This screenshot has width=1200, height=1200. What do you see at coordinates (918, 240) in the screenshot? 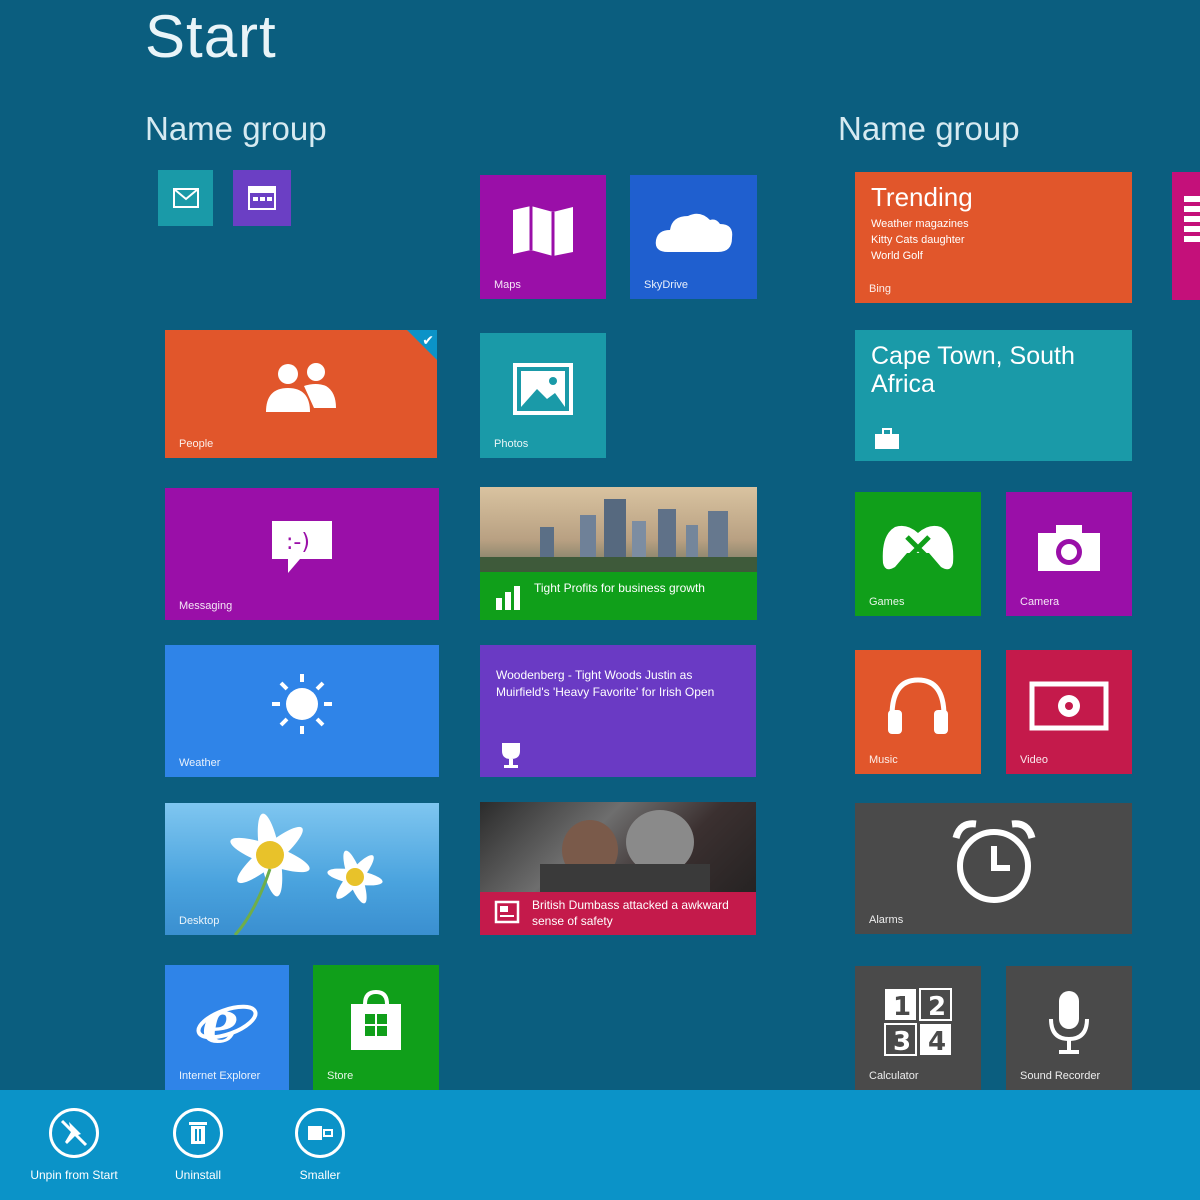
I see `bing-trend-item: Kitty Cats daughter` at bounding box center [918, 240].